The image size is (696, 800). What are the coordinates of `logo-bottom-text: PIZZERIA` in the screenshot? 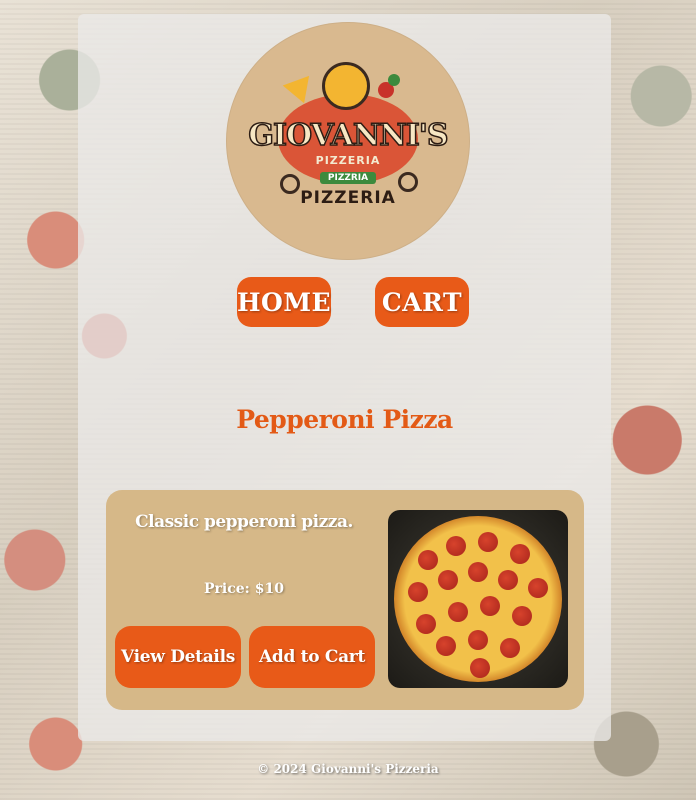 It's located at (348, 198).